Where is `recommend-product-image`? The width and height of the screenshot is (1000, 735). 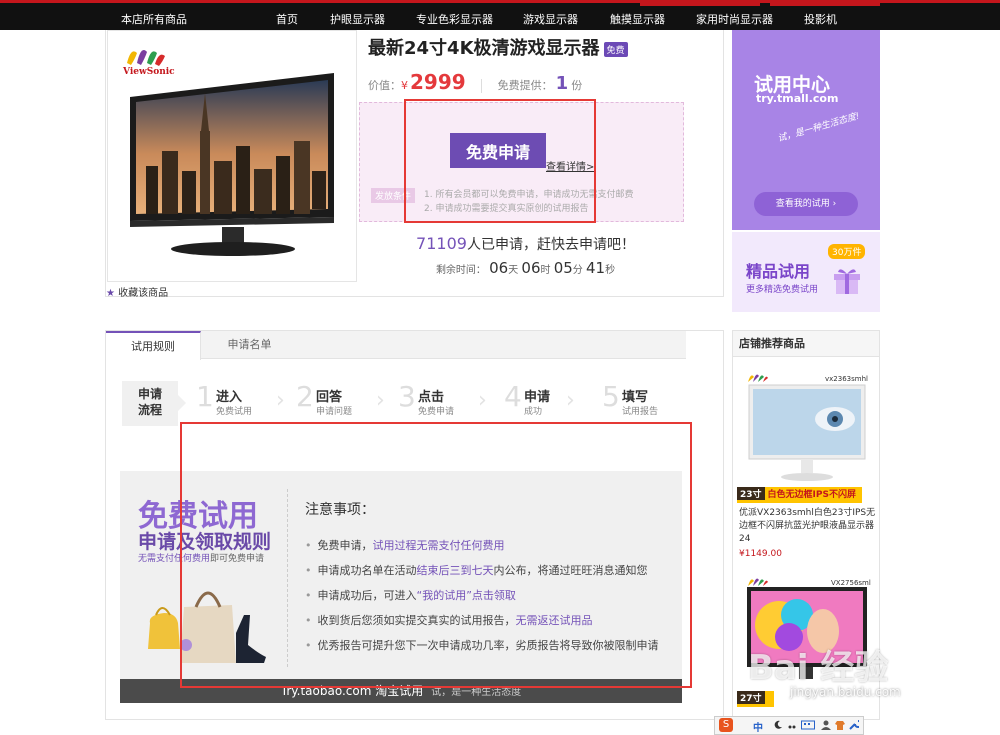
recommend-product-image is located at coordinates (807, 436).